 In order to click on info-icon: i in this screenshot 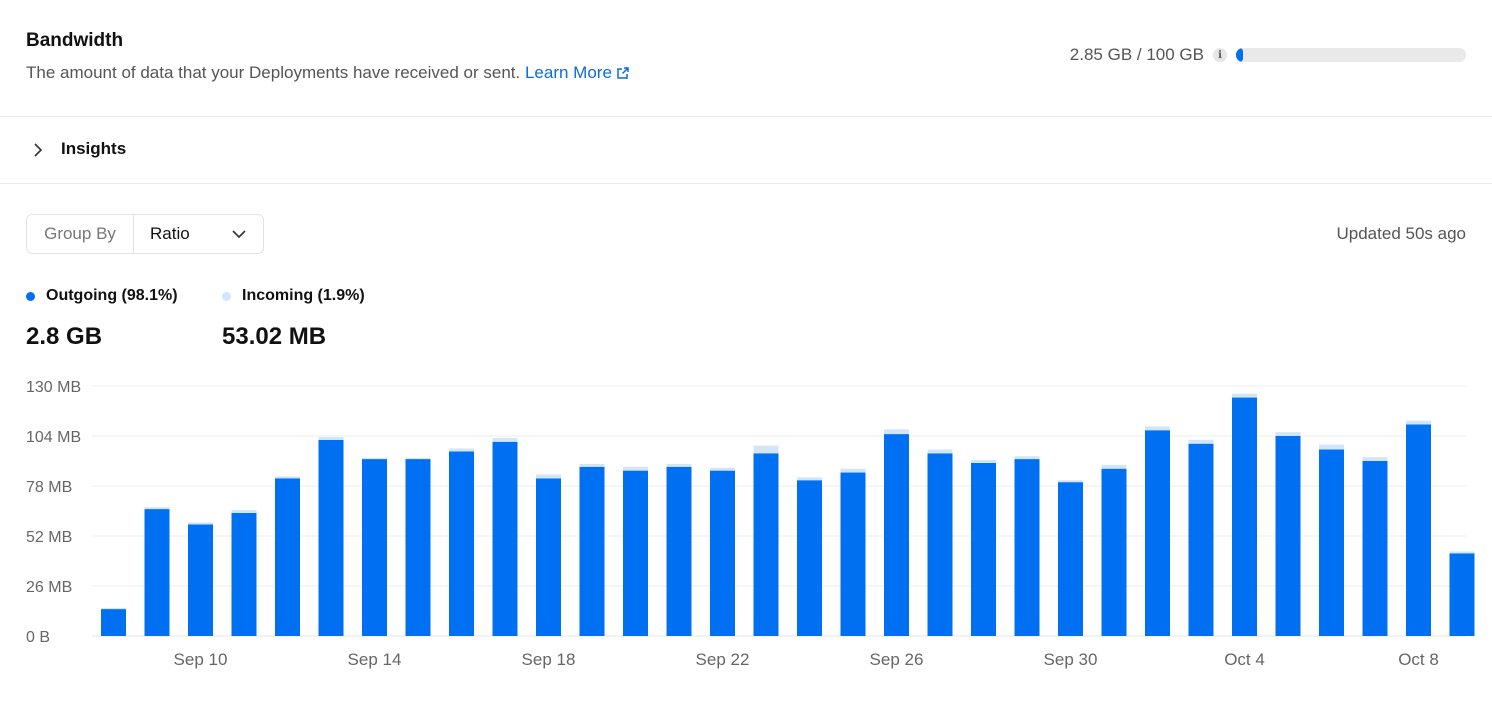, I will do `click(1220, 55)`.